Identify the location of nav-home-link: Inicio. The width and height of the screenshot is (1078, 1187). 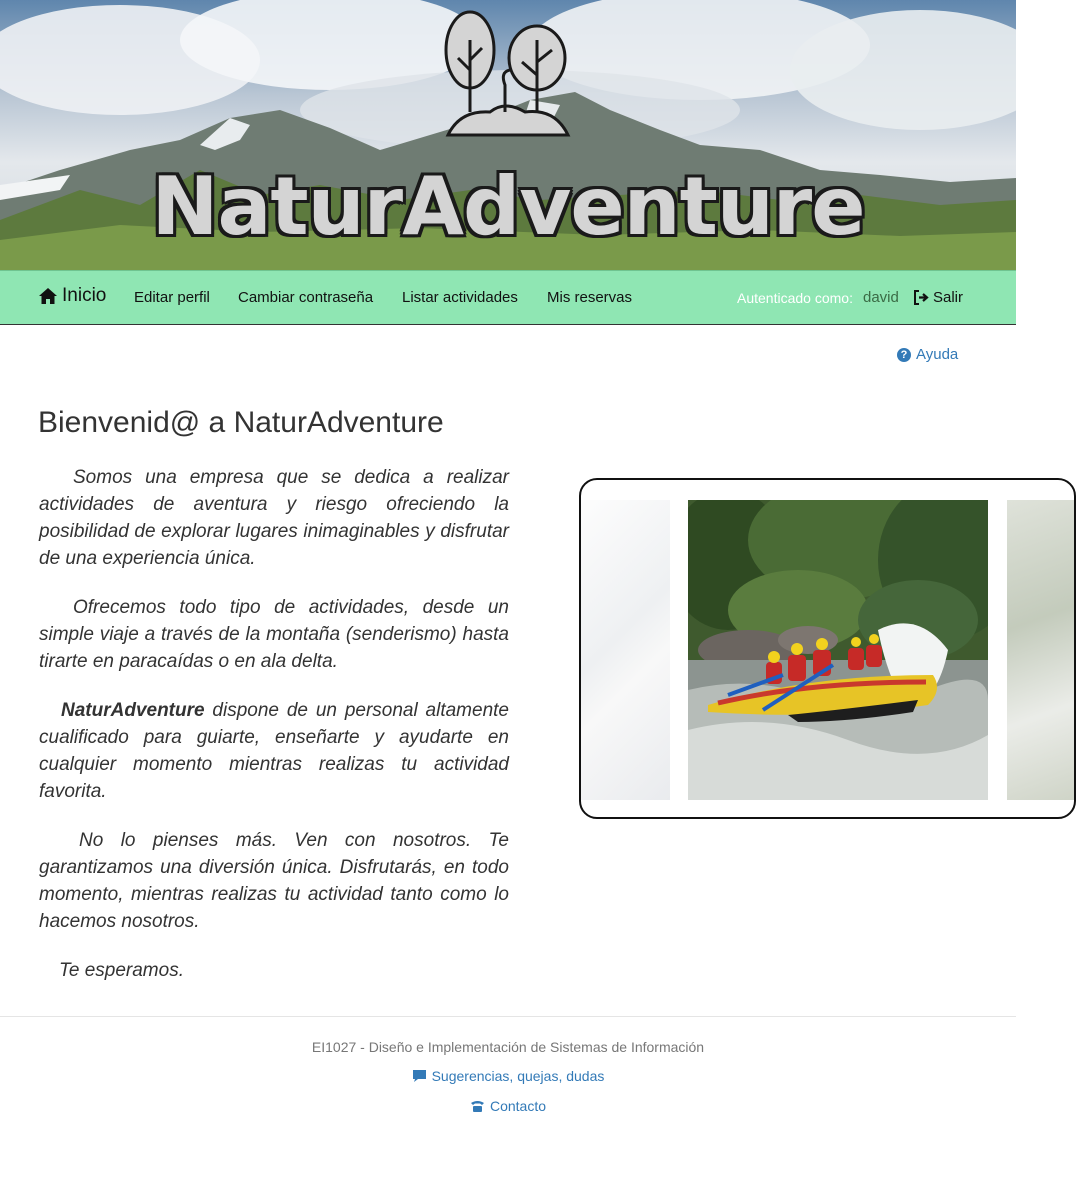
(72, 296).